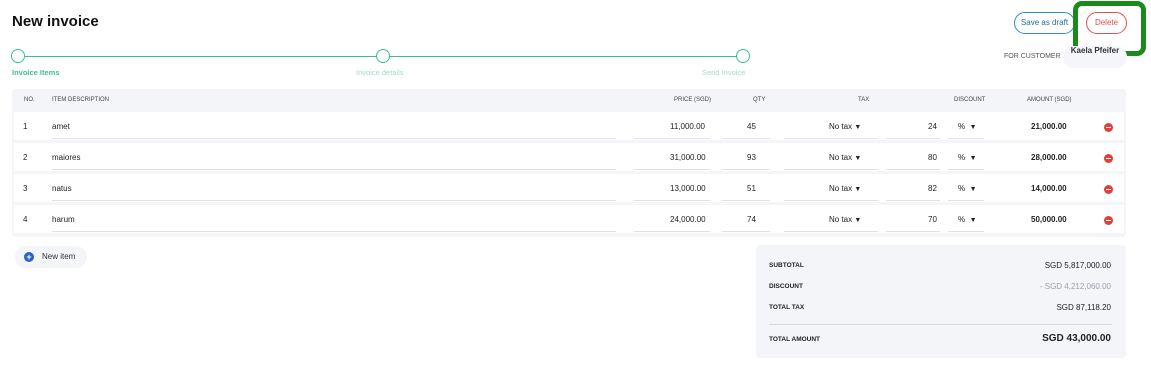  Describe the element at coordinates (759, 100) in the screenshot. I see `header-qty: QTY` at that location.